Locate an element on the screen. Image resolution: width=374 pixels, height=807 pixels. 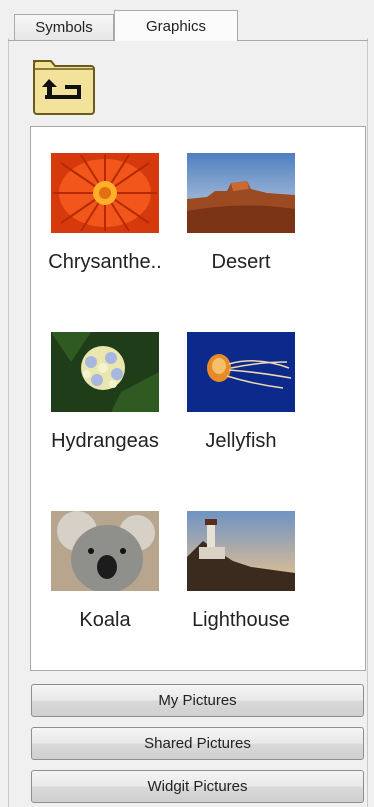
gallery-item-label: Koala is located at coordinates (105, 620).